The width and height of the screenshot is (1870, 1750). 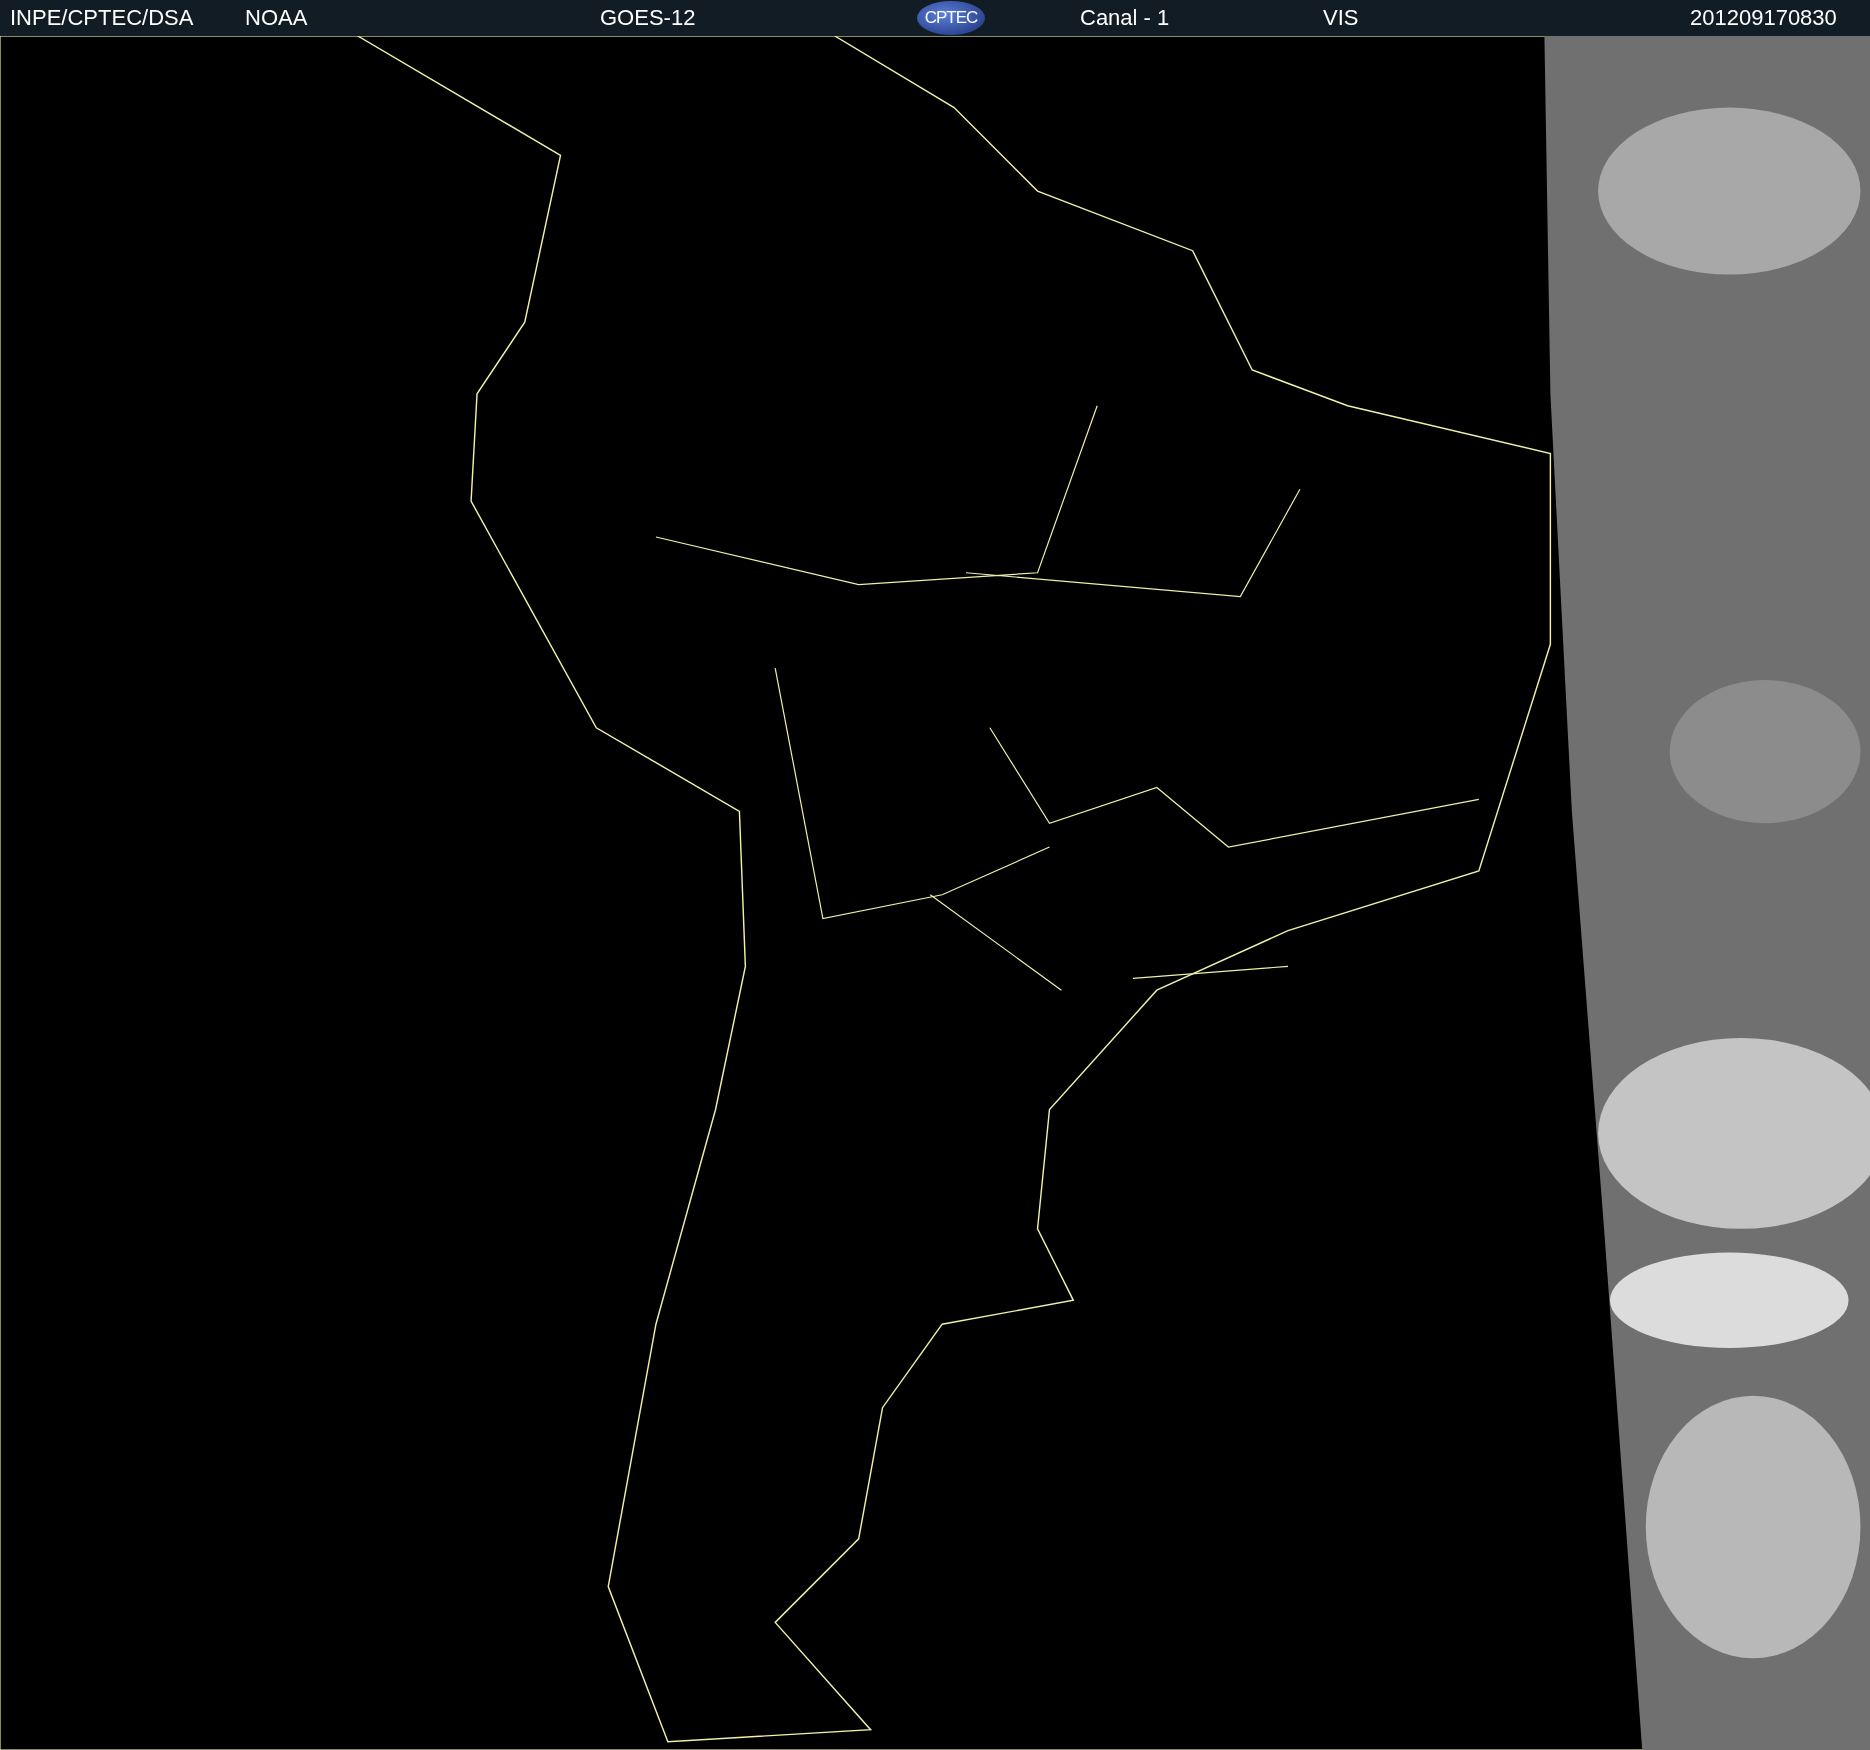 I want to click on timestamp-label: 201209170830, so click(x=1764, y=18).